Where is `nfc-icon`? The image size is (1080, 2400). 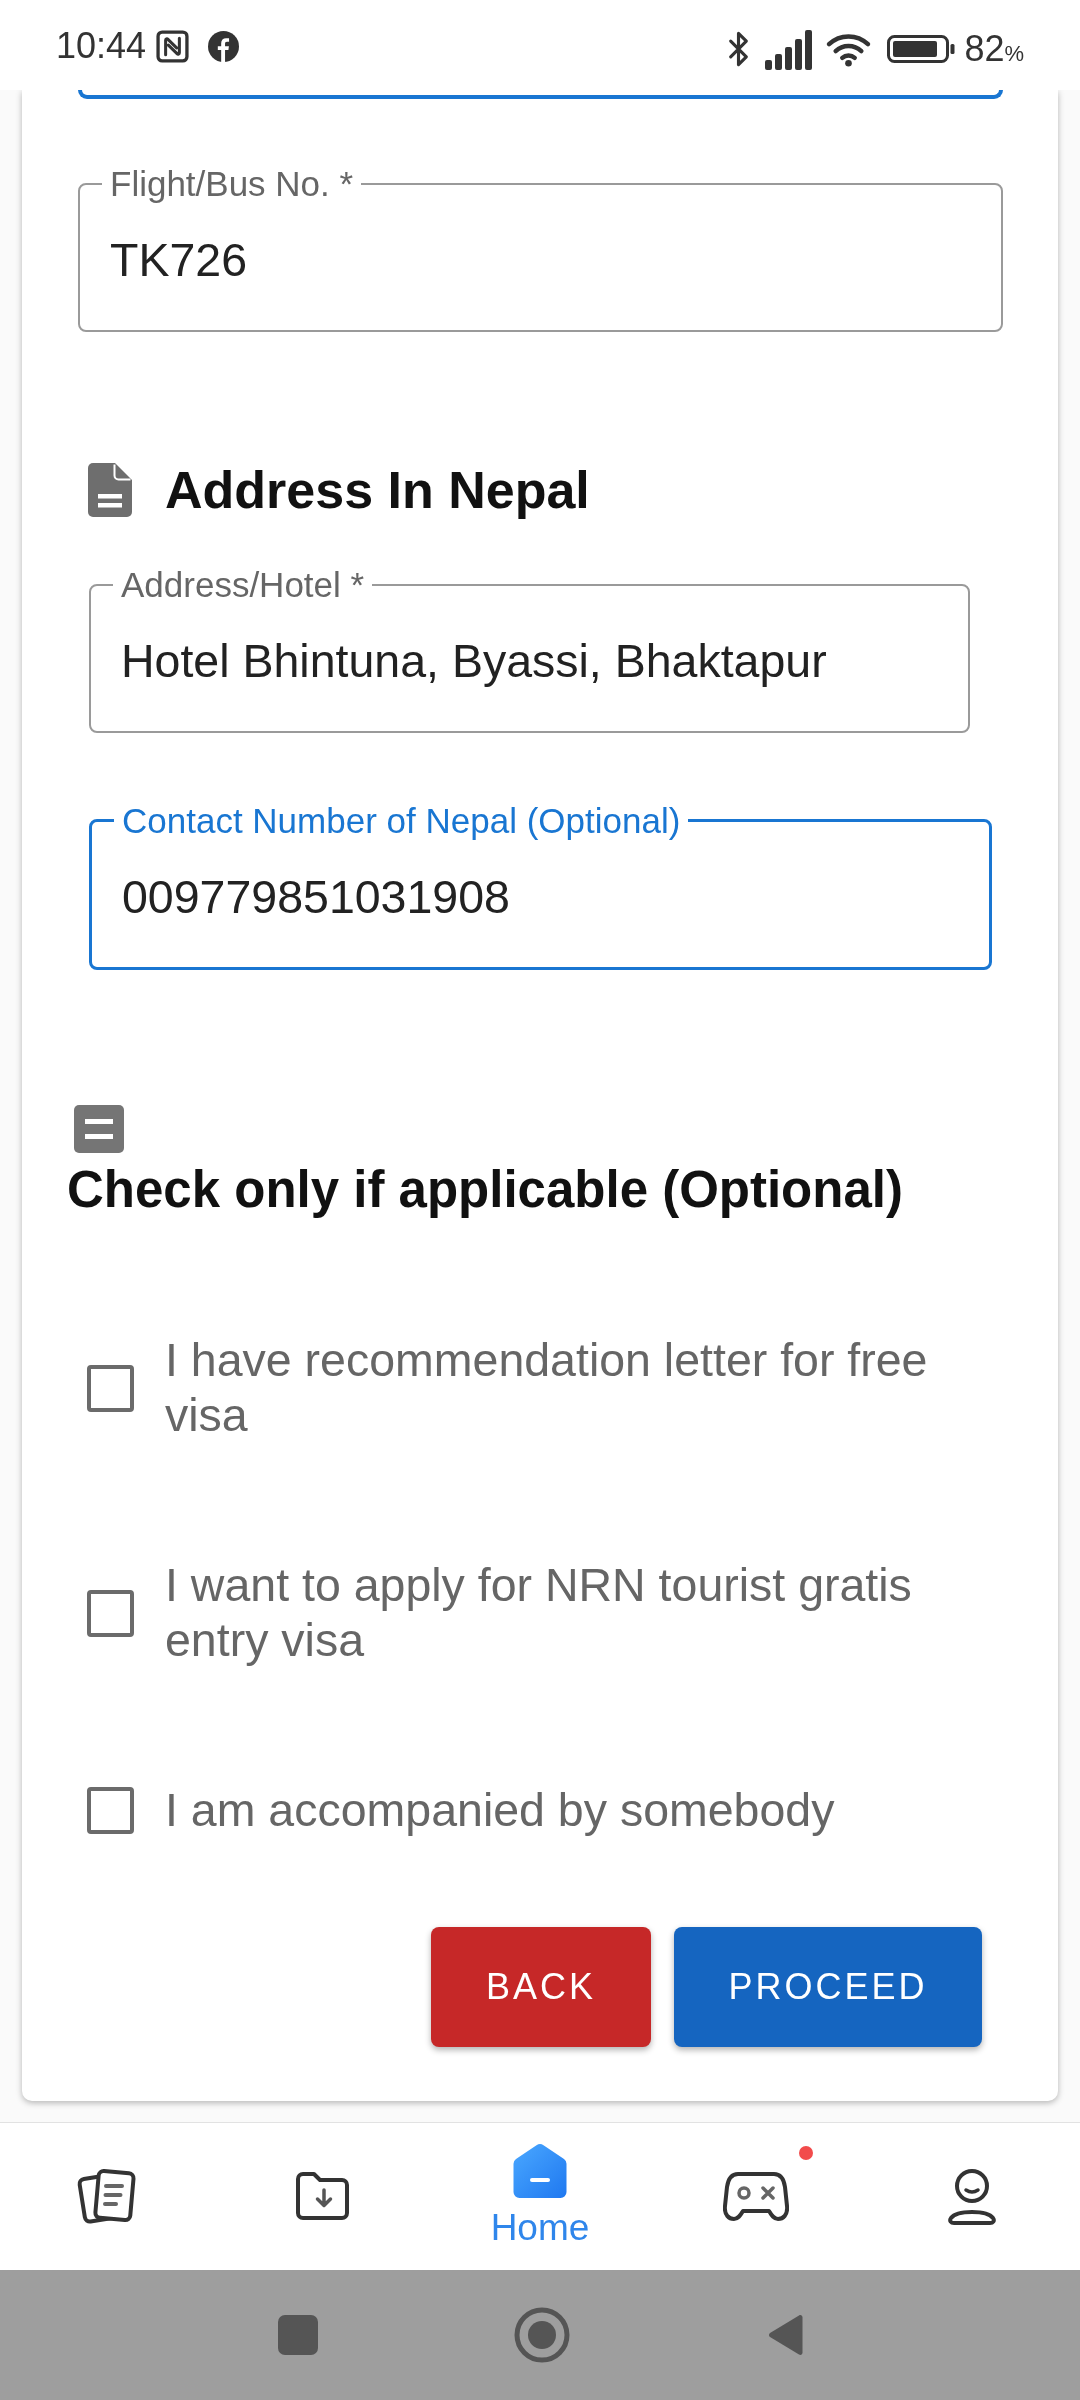 nfc-icon is located at coordinates (173, 46).